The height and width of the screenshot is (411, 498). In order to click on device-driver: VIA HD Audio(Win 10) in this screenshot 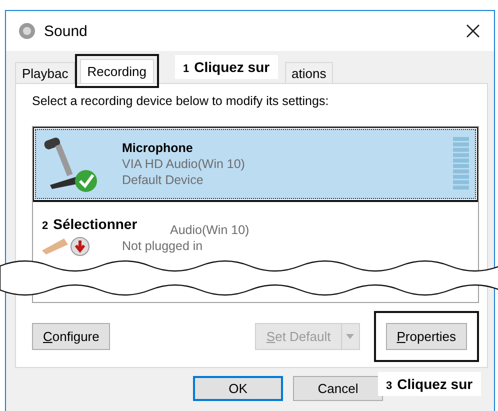, I will do `click(184, 164)`.